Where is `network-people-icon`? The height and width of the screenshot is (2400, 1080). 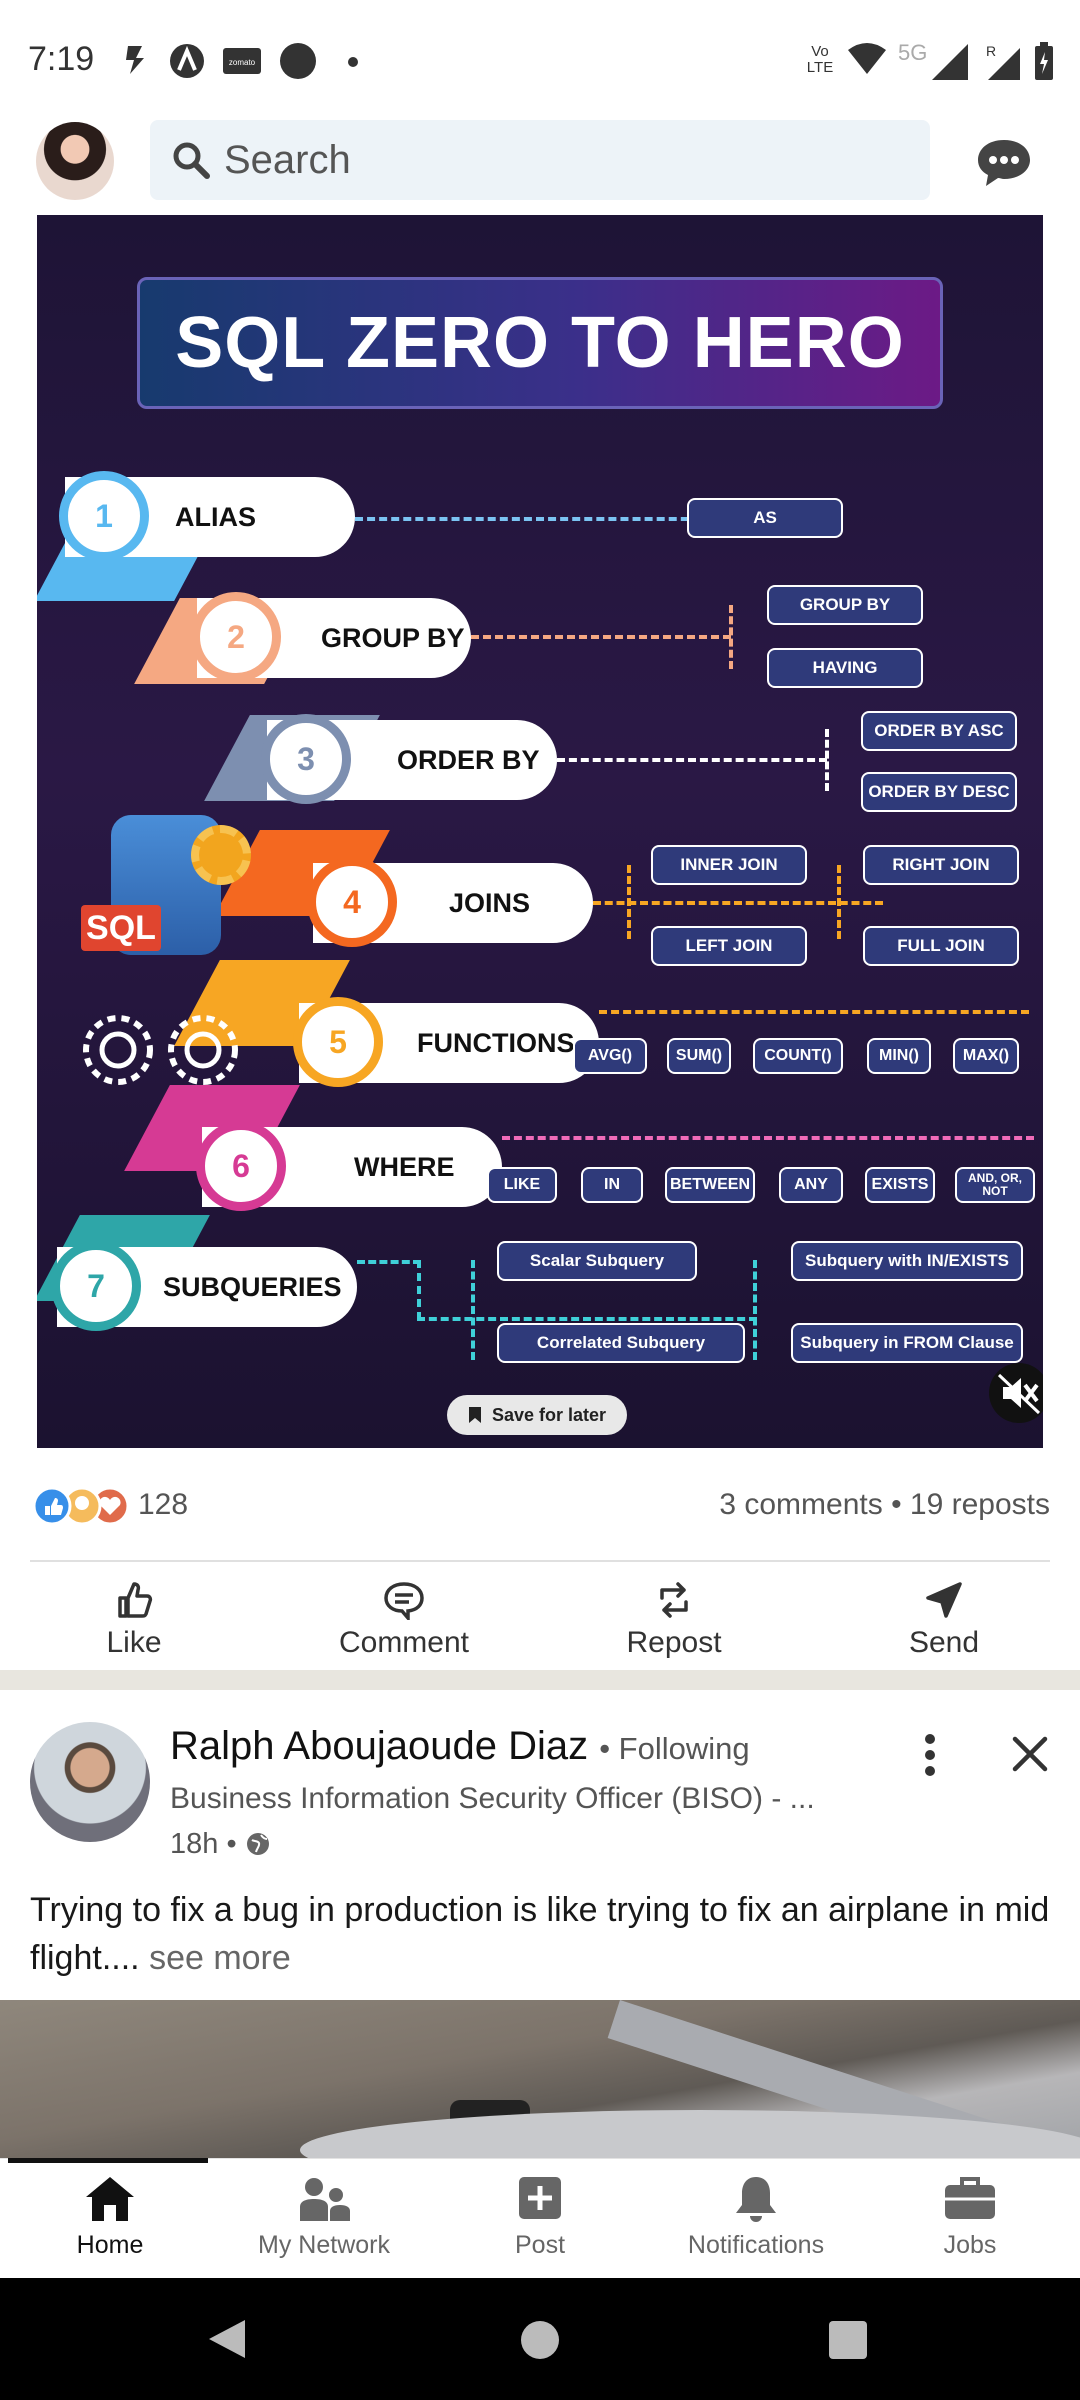 network-people-icon is located at coordinates (325, 2199).